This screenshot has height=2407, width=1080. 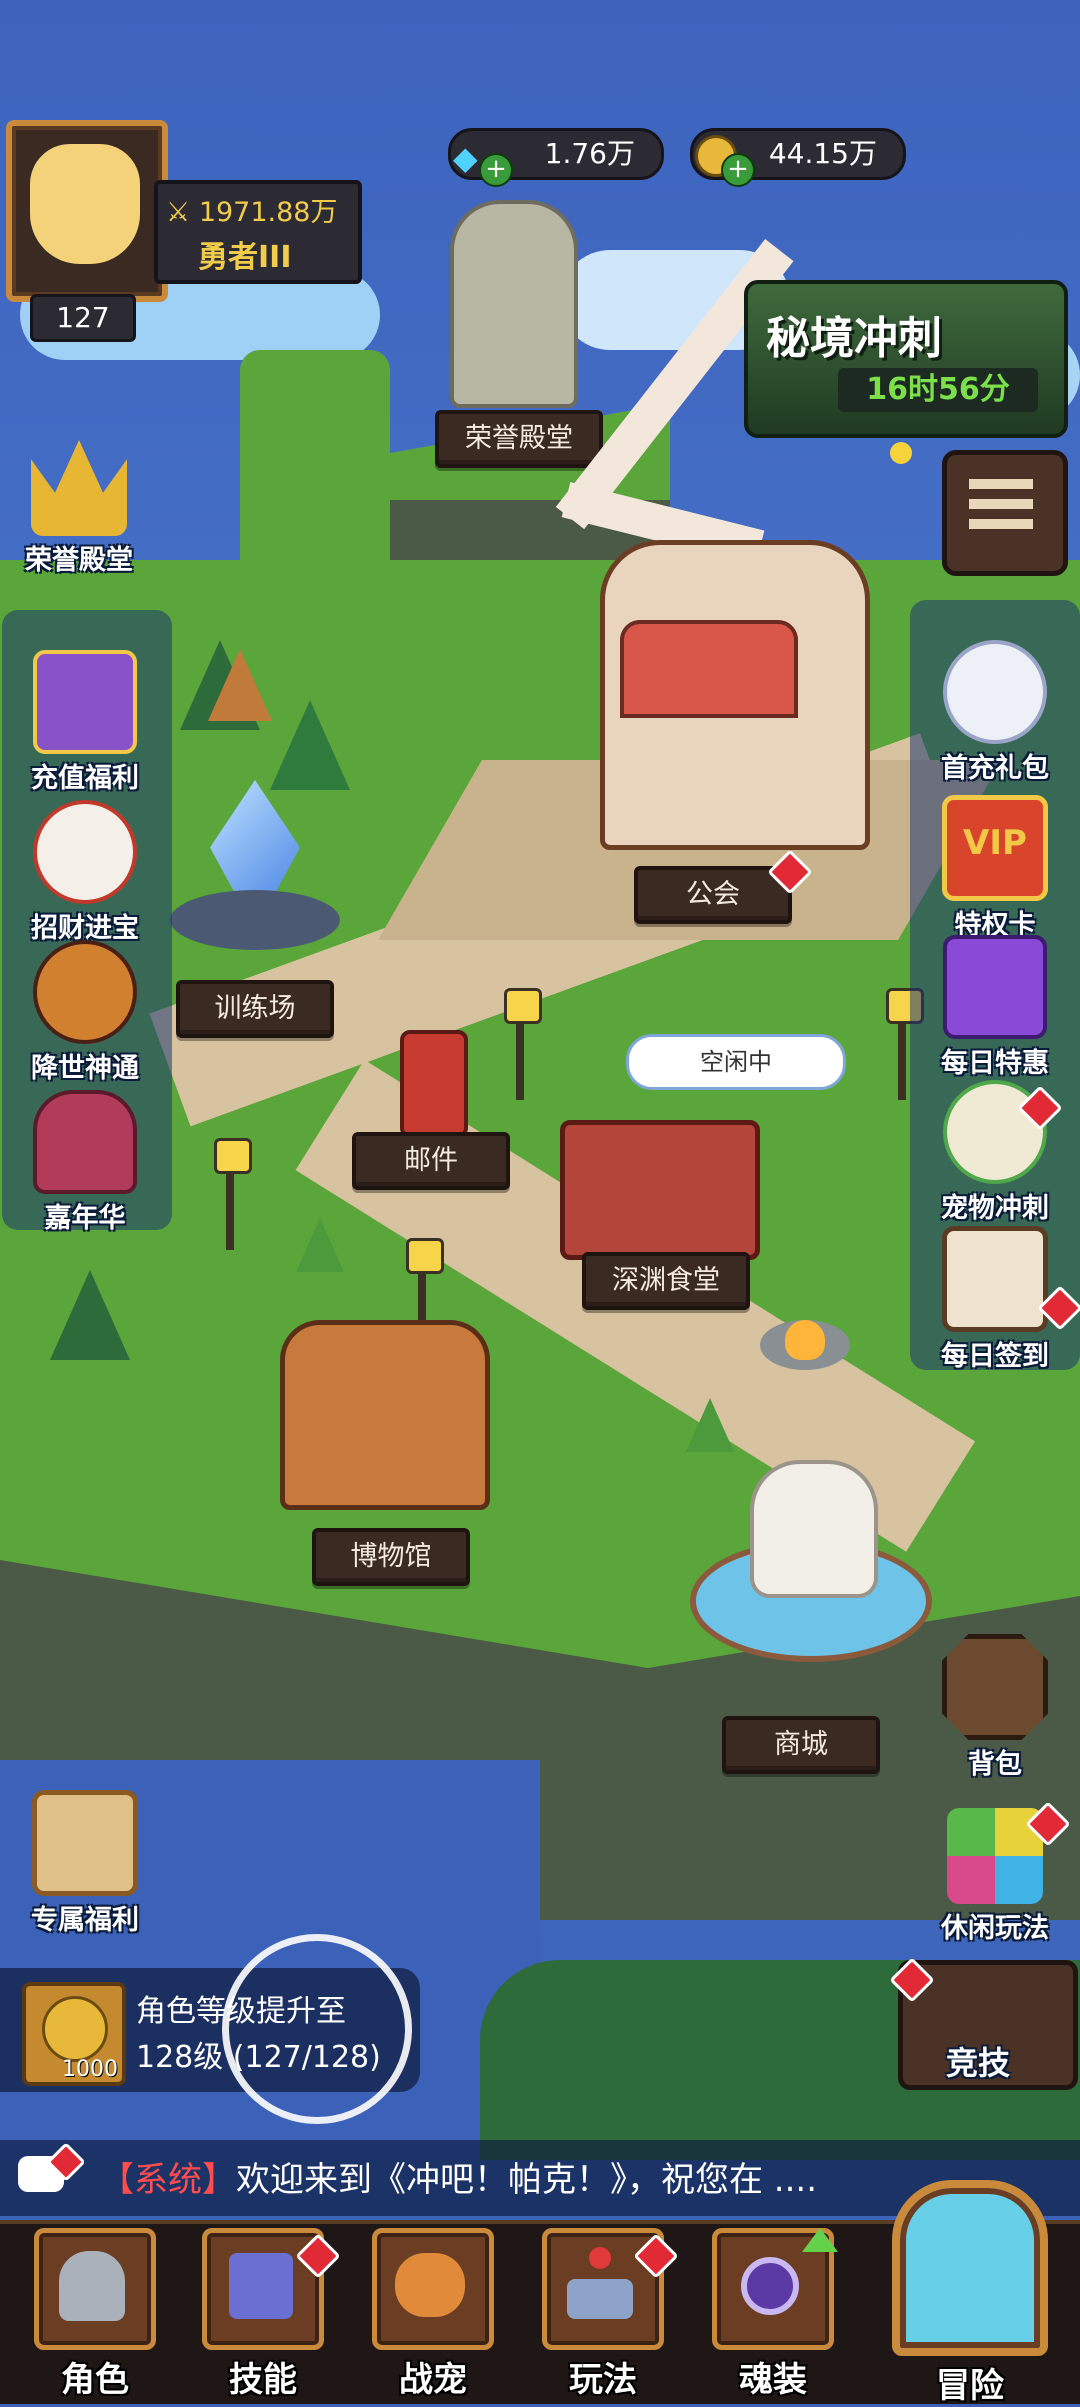 I want to click on event-title: 秘境冲刺, so click(x=854, y=338).